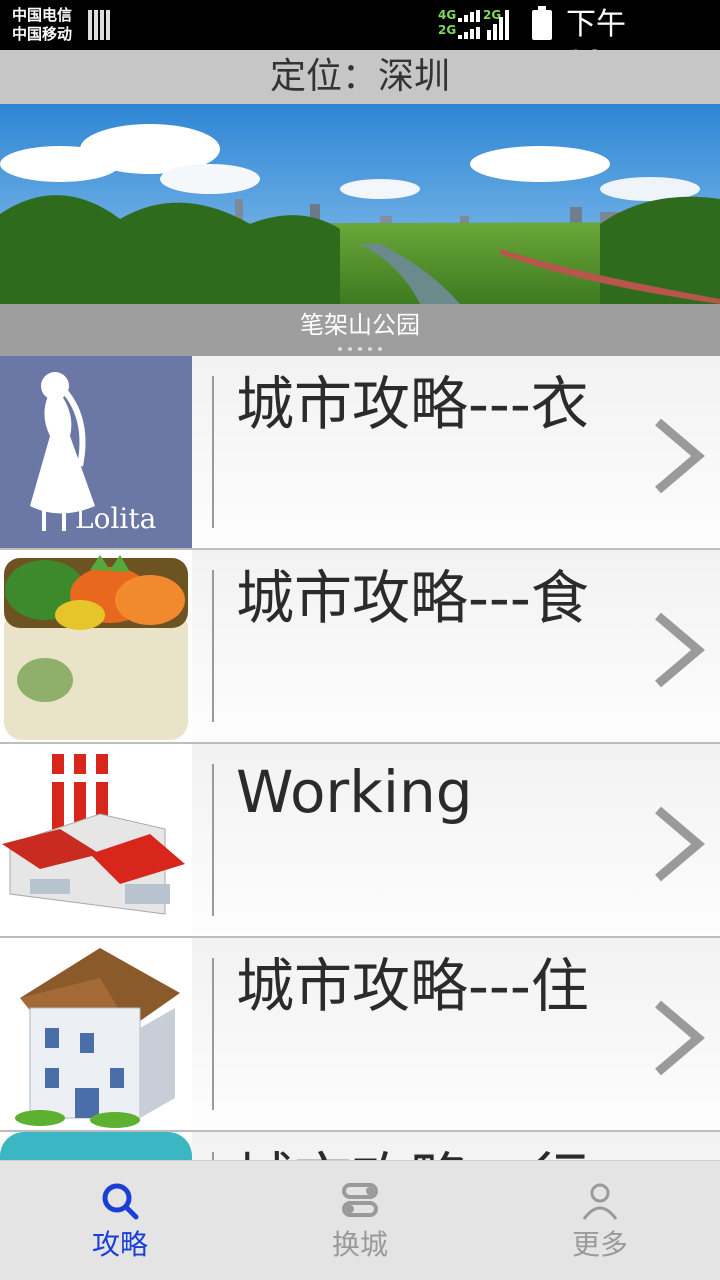 The height and width of the screenshot is (1280, 720). I want to click on tab-more: 更多, so click(600, 1220).